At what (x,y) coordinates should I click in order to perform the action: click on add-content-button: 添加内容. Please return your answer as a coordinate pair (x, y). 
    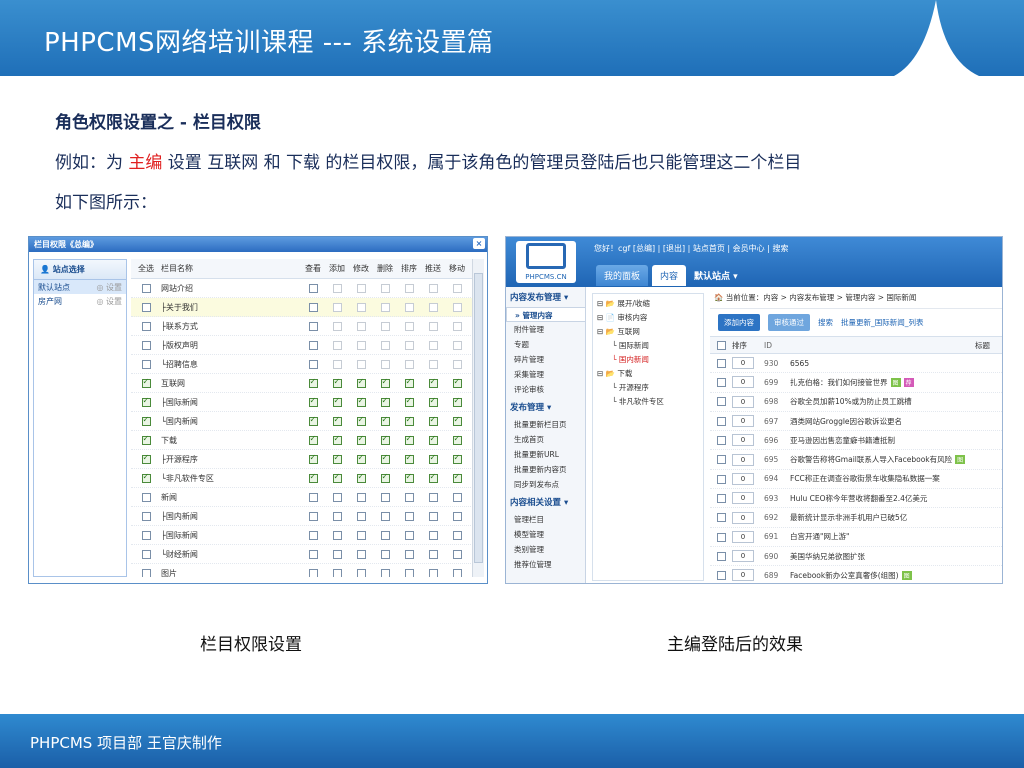
    Looking at the image, I should click on (739, 322).